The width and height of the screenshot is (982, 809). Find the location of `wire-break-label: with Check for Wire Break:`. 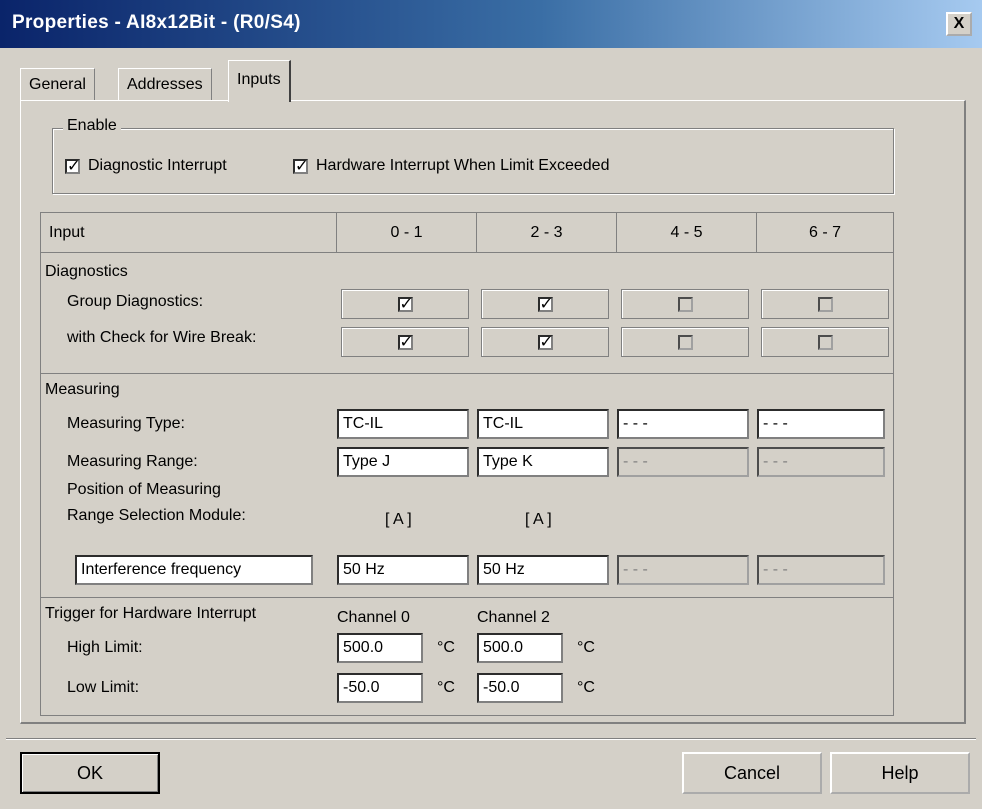

wire-break-label: with Check for Wire Break: is located at coordinates (162, 337).